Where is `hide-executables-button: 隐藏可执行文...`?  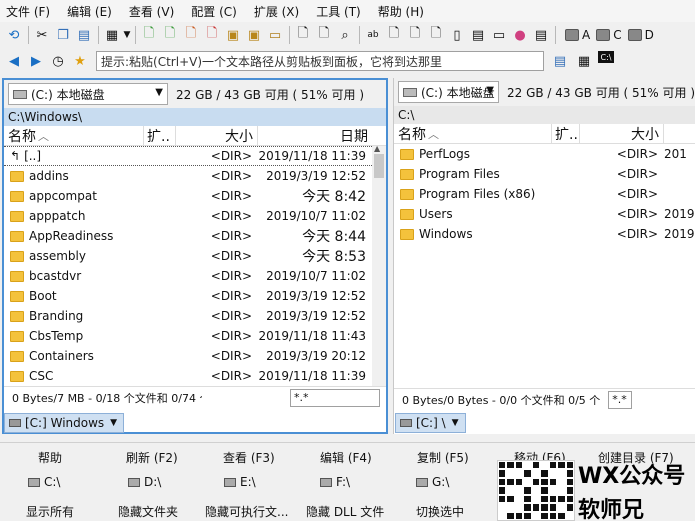 hide-executables-button: 隐藏可执行文... is located at coordinates (246, 511).